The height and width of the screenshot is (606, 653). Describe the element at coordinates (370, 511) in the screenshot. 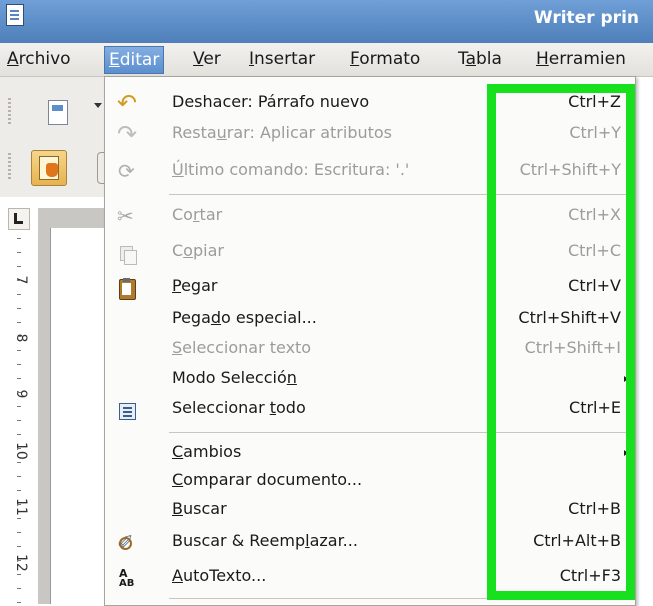

I see `menu-item-find: Buscar Ctrl+B` at that location.